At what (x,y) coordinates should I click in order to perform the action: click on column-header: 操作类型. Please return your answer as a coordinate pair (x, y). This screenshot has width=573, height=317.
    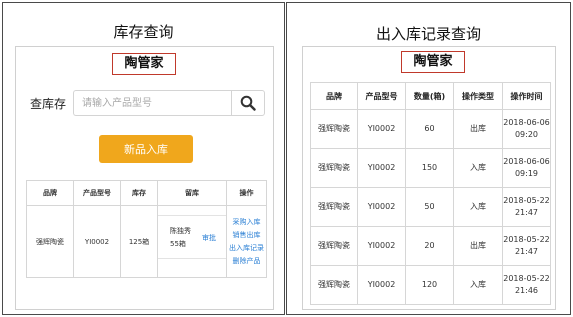
    Looking at the image, I should click on (478, 96).